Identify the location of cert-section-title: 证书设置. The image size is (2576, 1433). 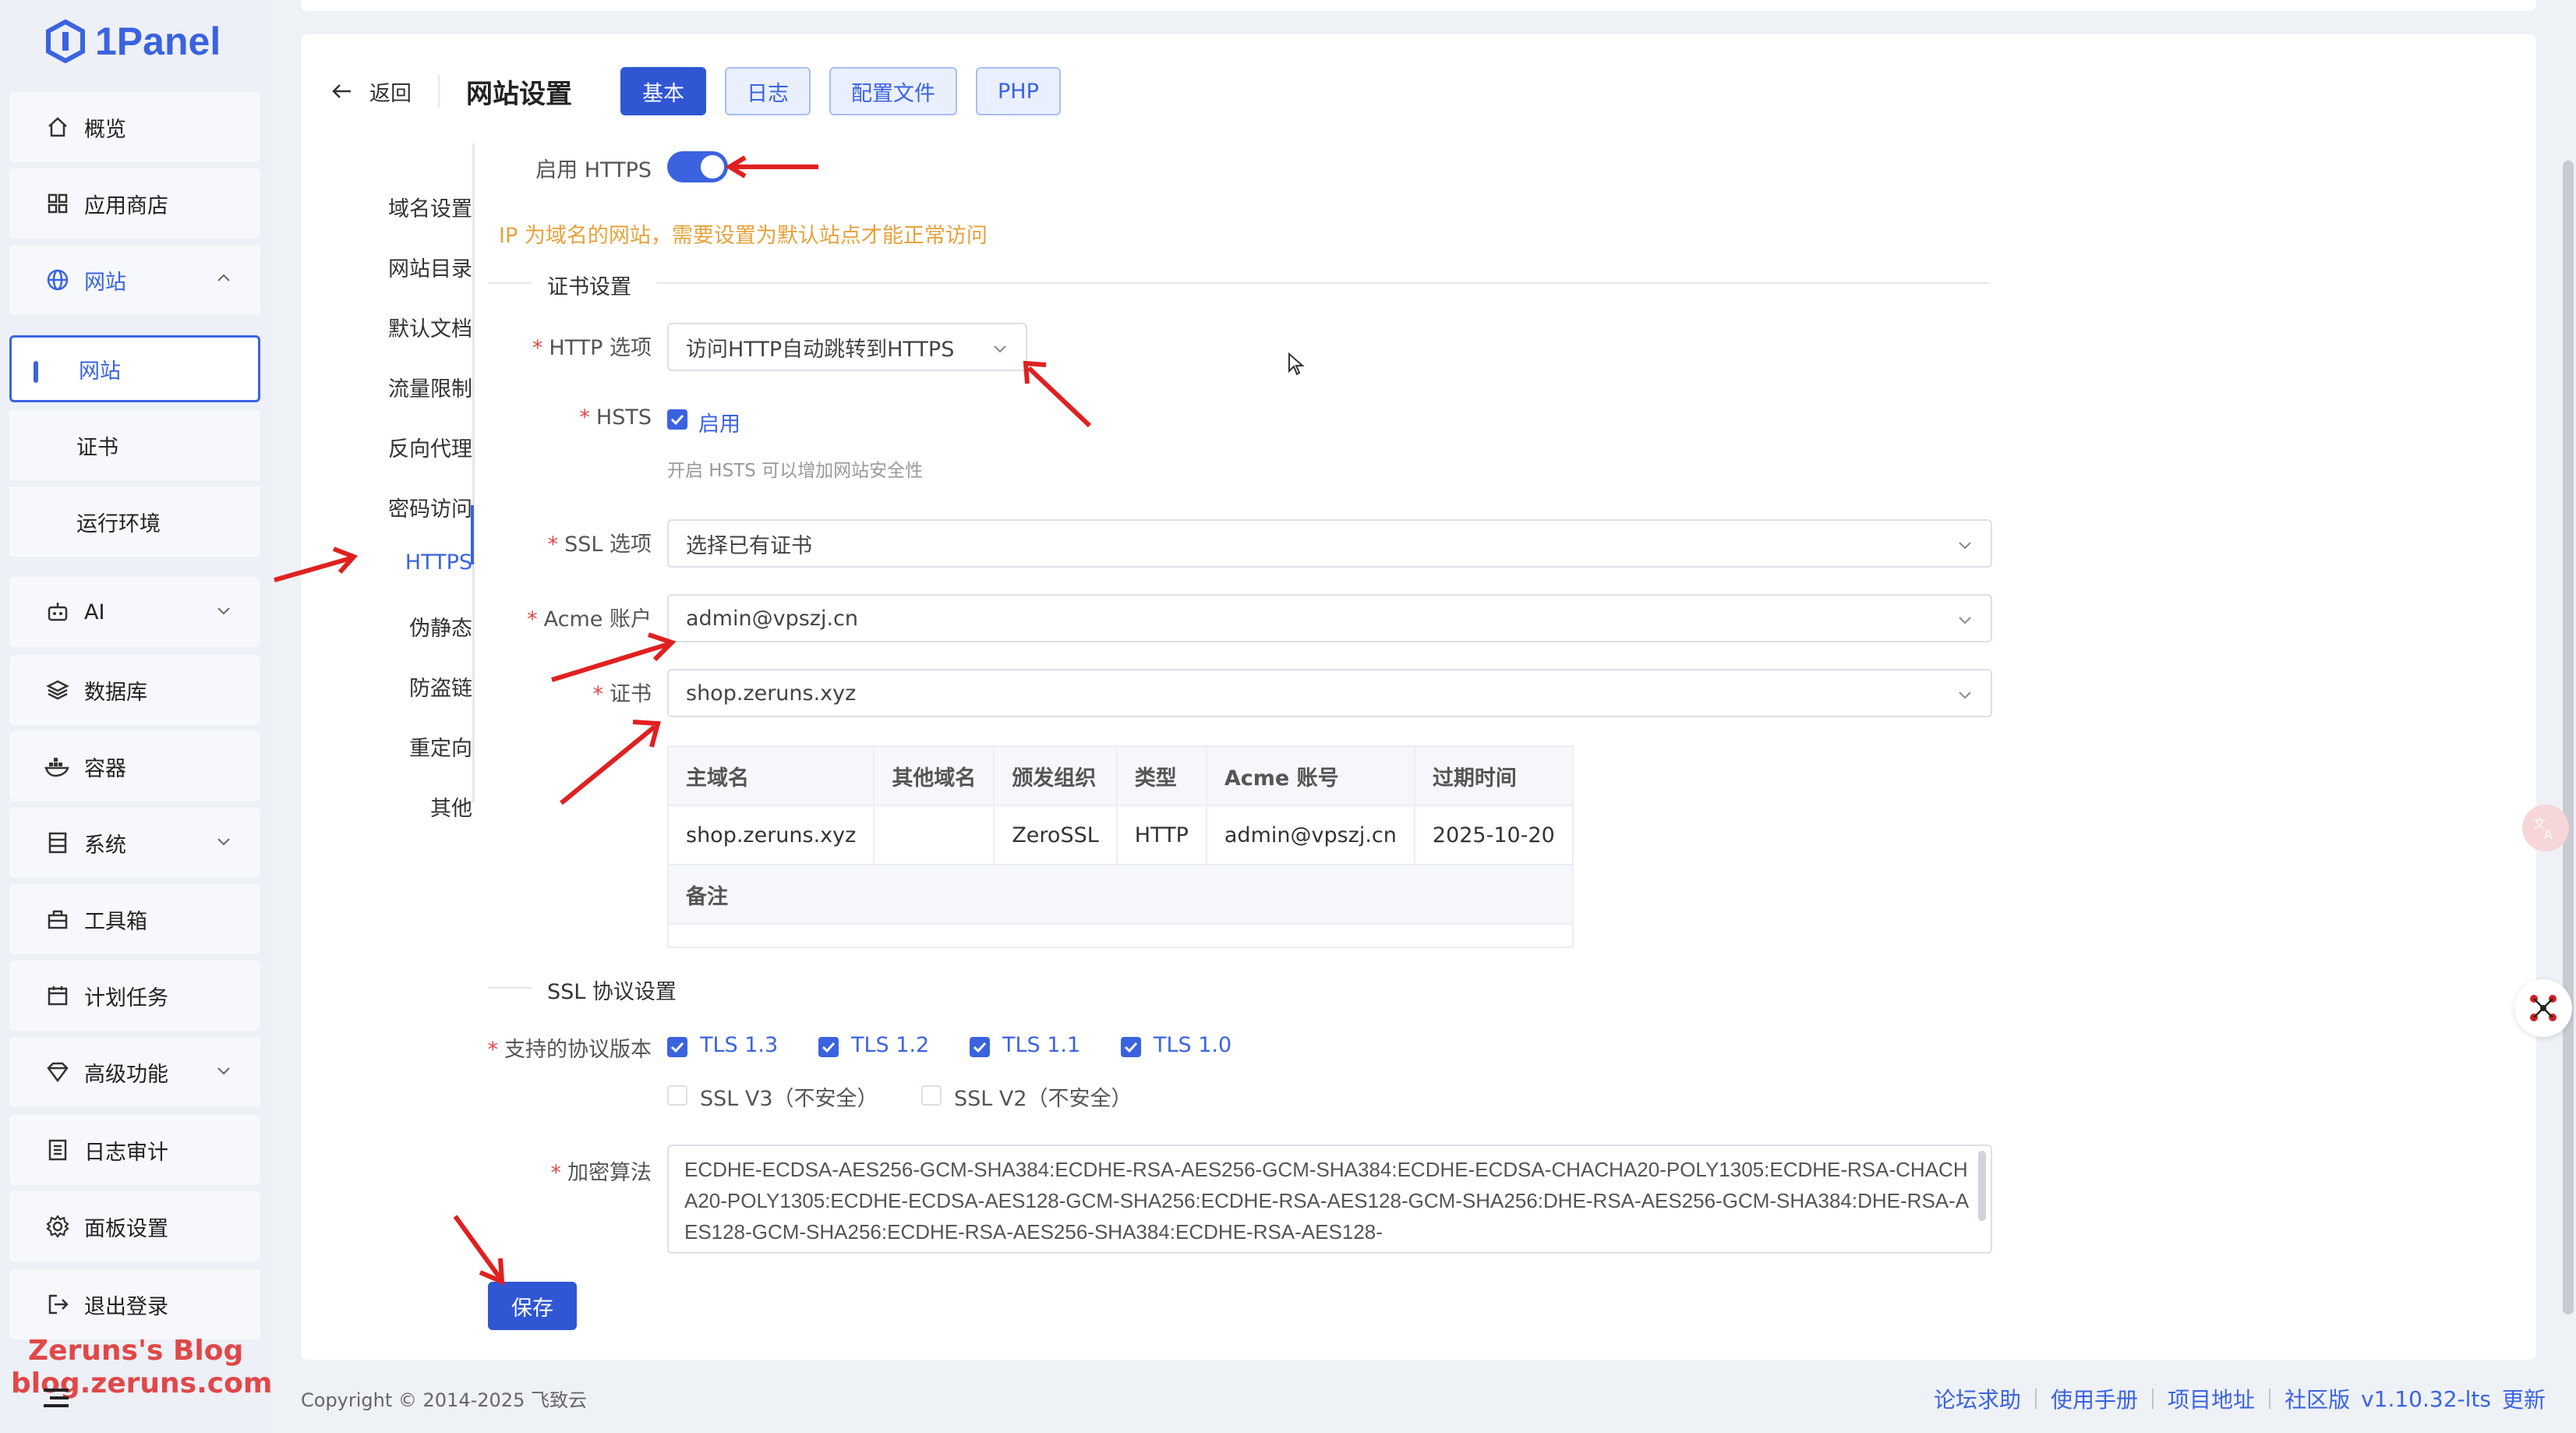
(589, 287).